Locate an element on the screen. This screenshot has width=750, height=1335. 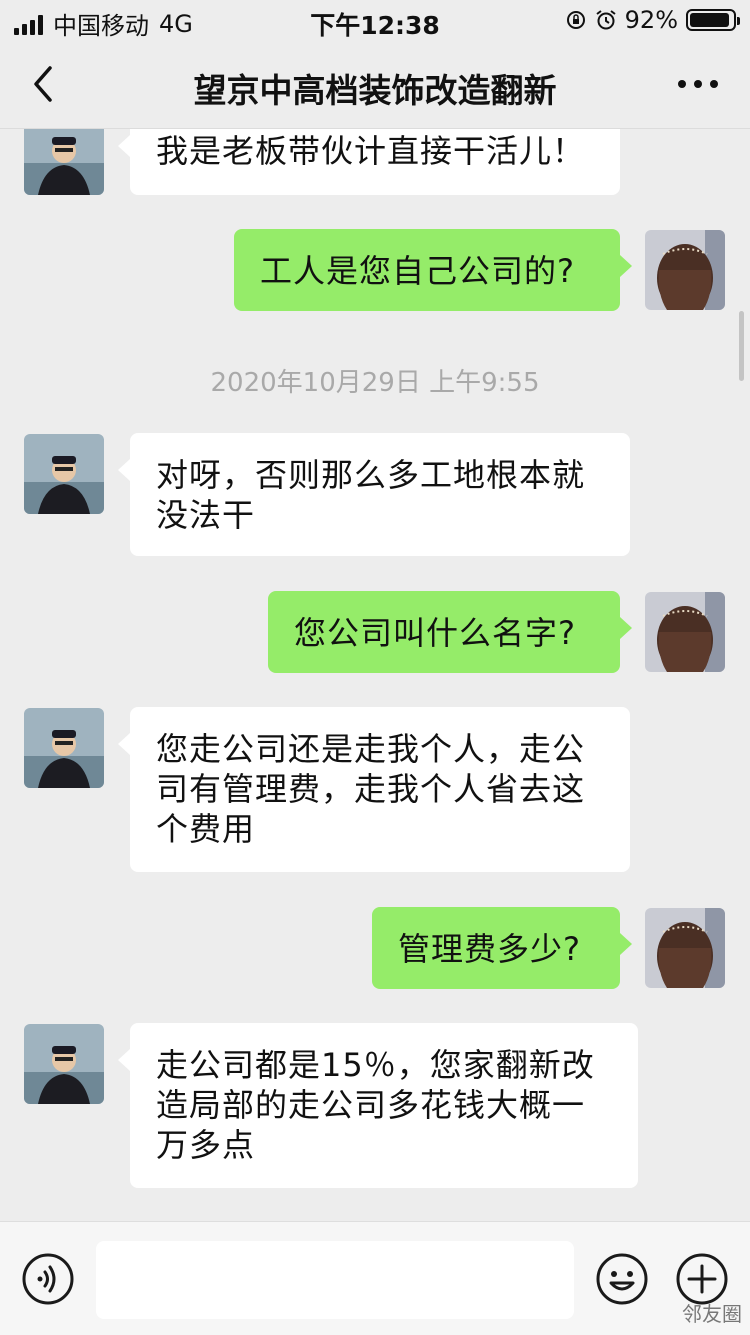
timestamp: 2020年10月29日 上午9:55 is located at coordinates (375, 383).